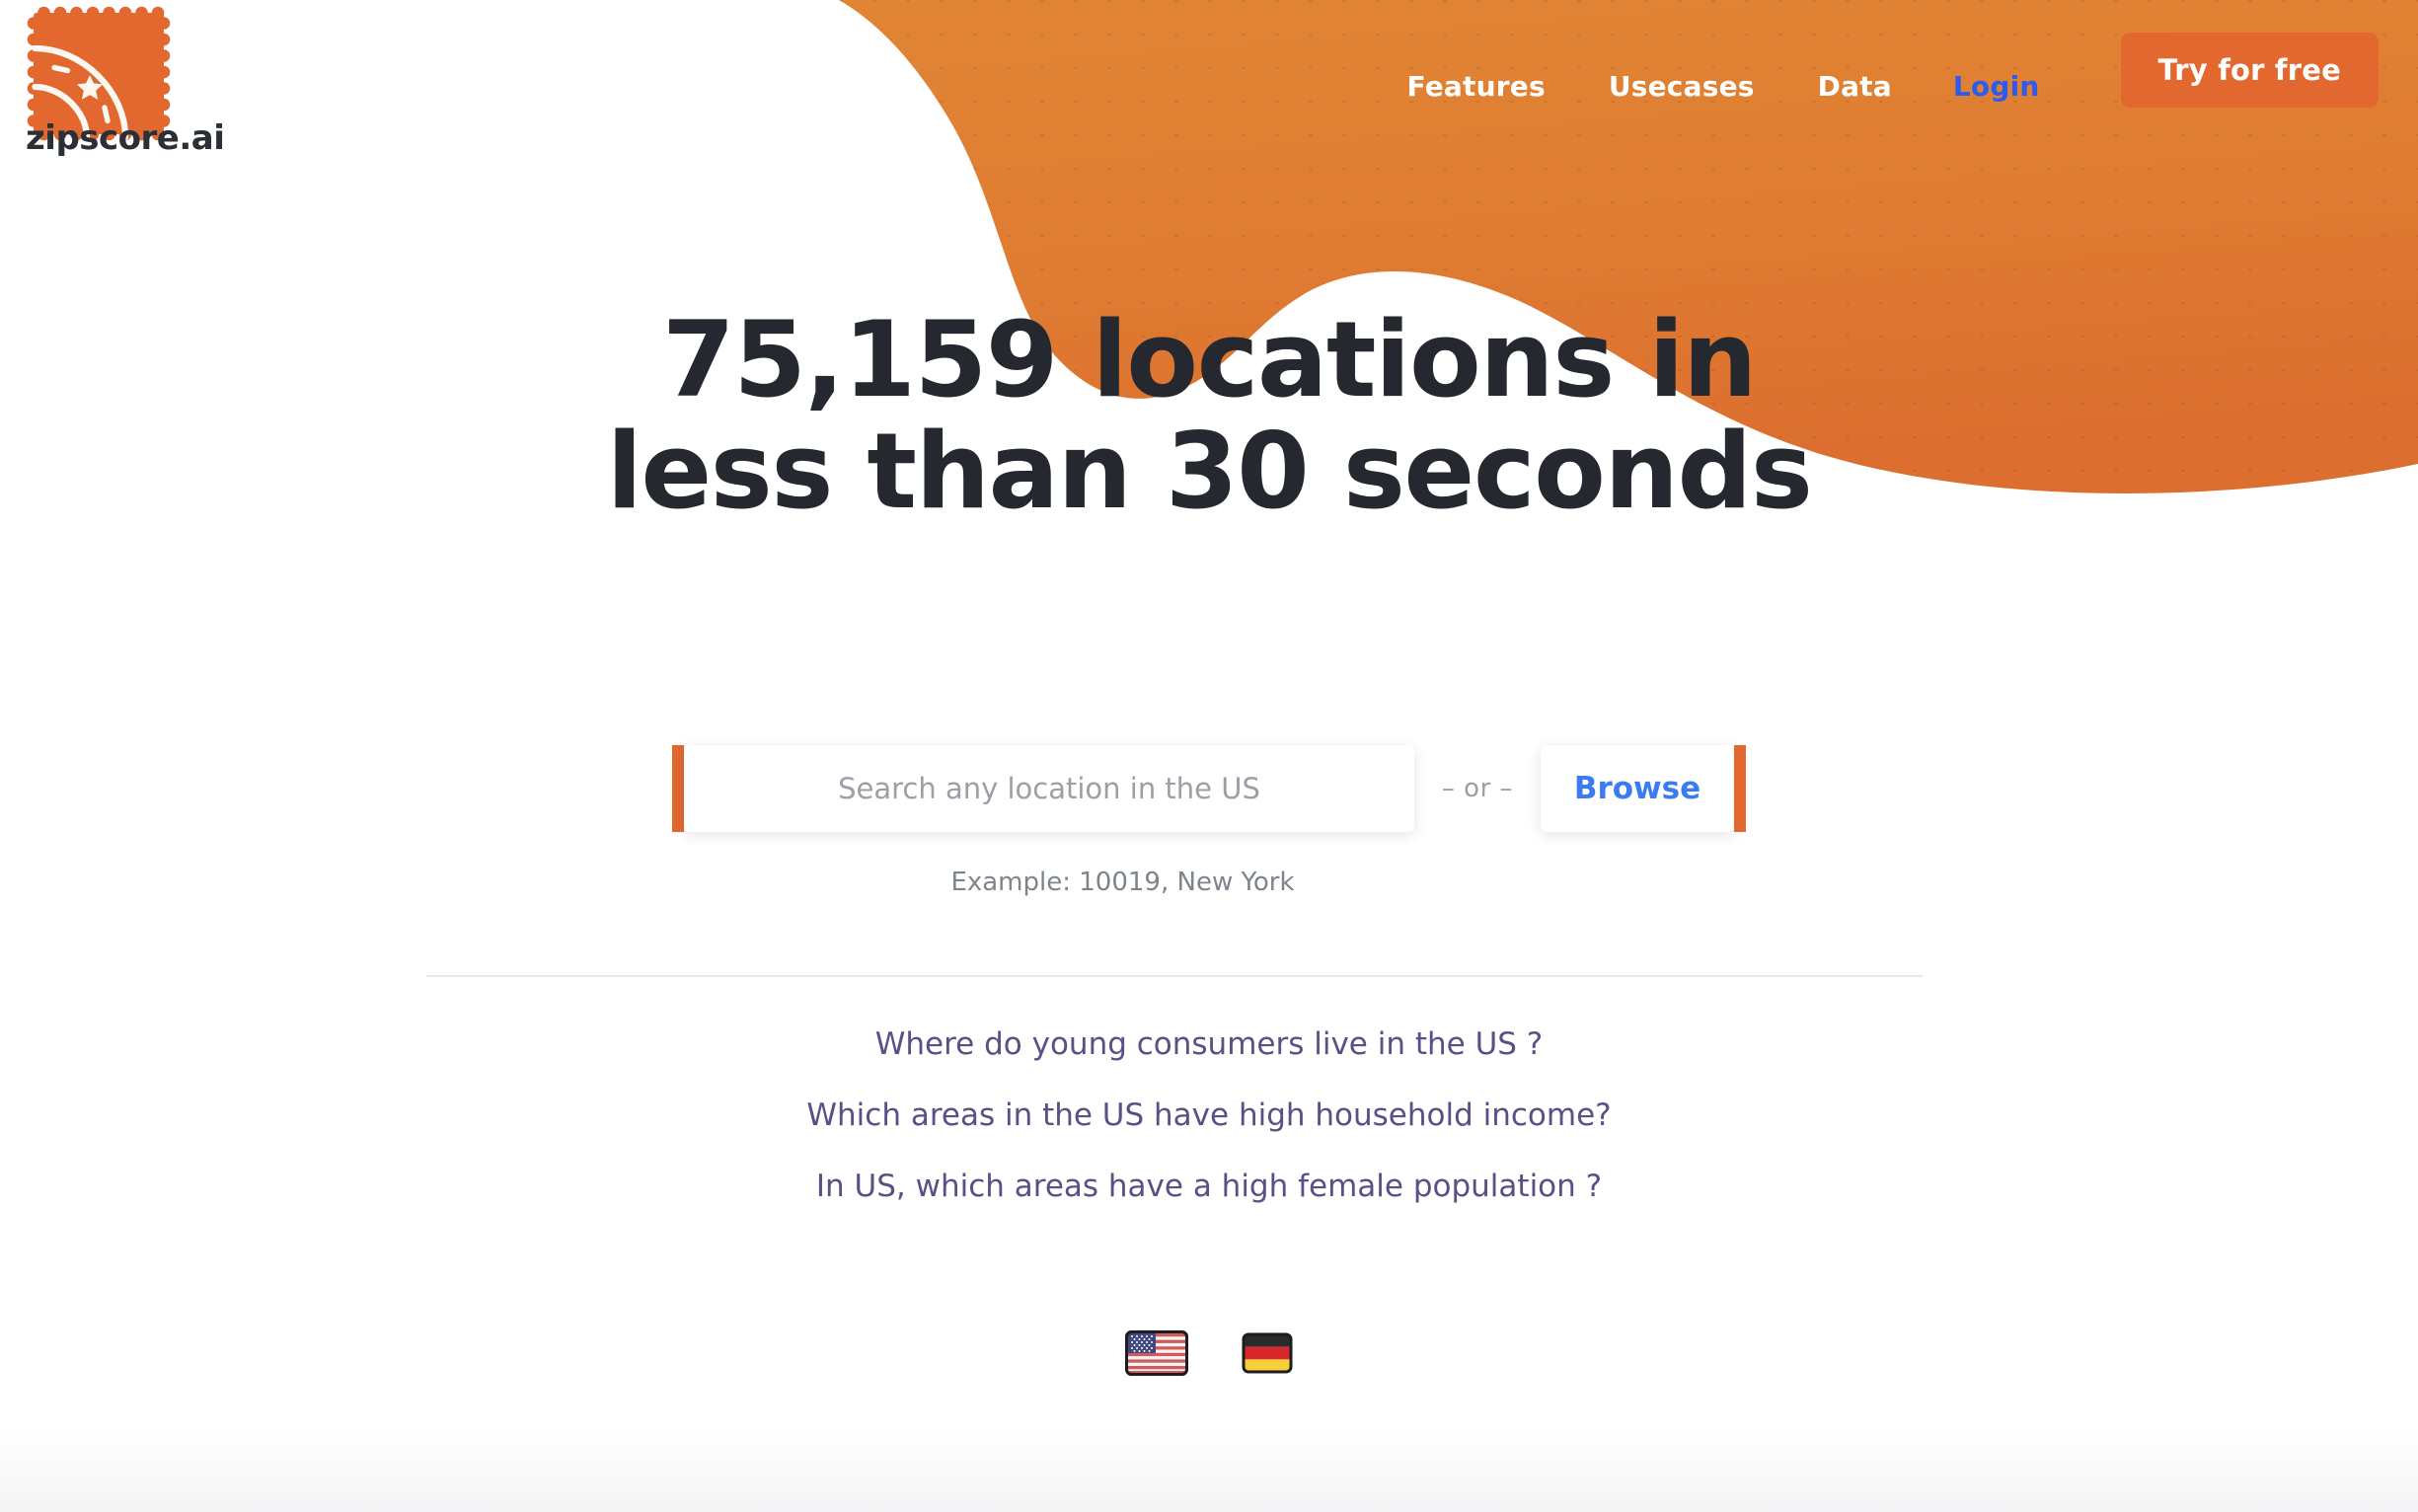  I want to click on flag-de-icon, so click(1267, 1353).